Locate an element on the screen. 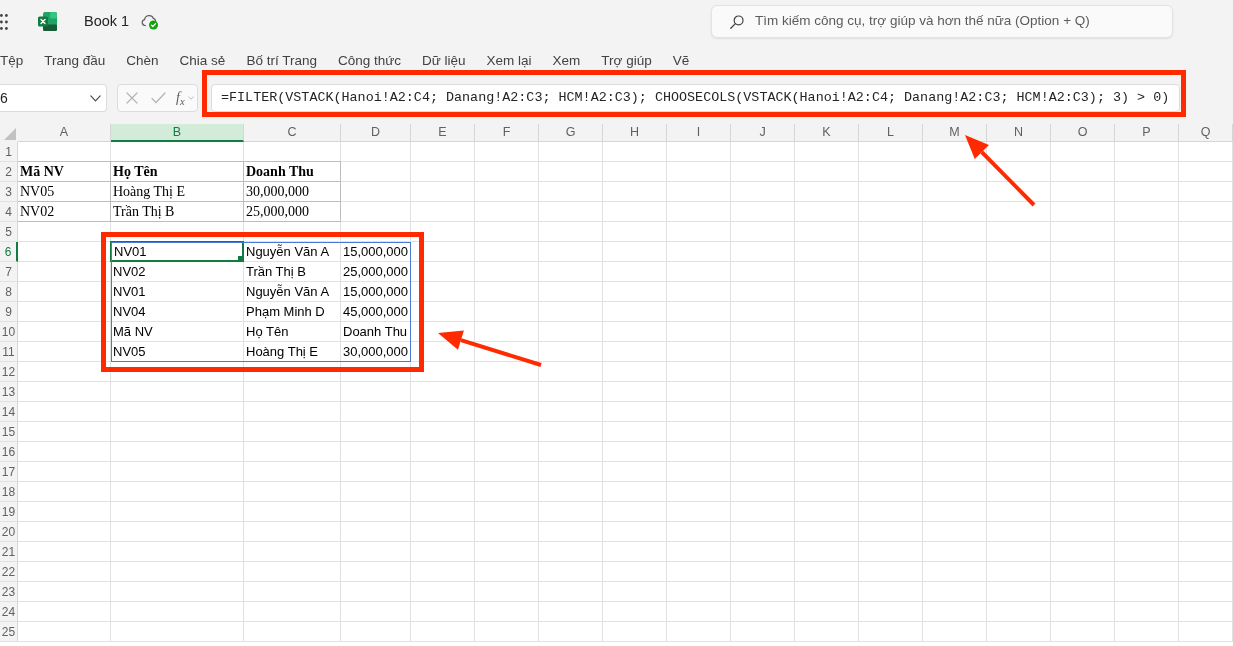  row-header: 13 is located at coordinates (9, 392).